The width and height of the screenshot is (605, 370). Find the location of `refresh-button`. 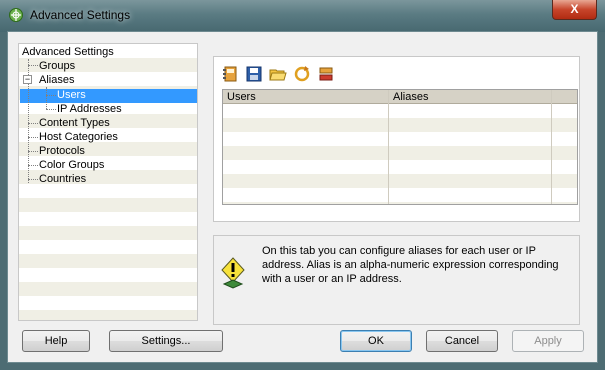

refresh-button is located at coordinates (302, 74).